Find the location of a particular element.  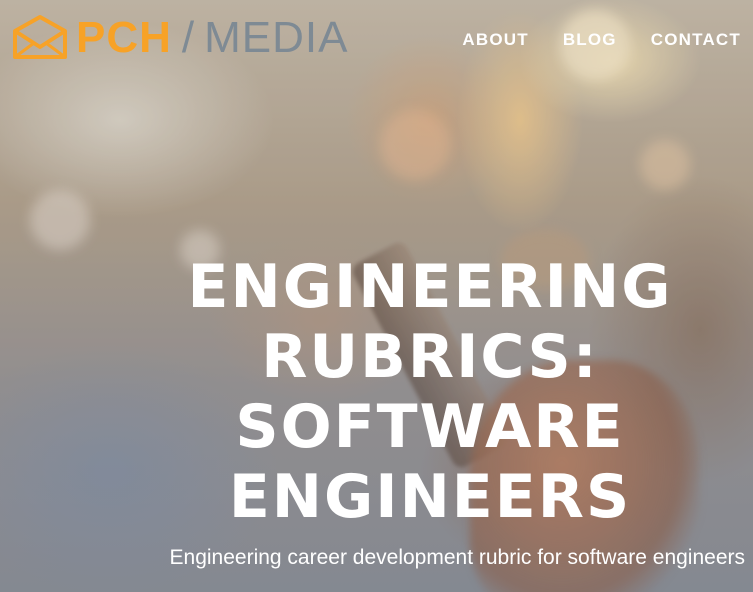

title-line: ENGINEERS is located at coordinates (430, 497).